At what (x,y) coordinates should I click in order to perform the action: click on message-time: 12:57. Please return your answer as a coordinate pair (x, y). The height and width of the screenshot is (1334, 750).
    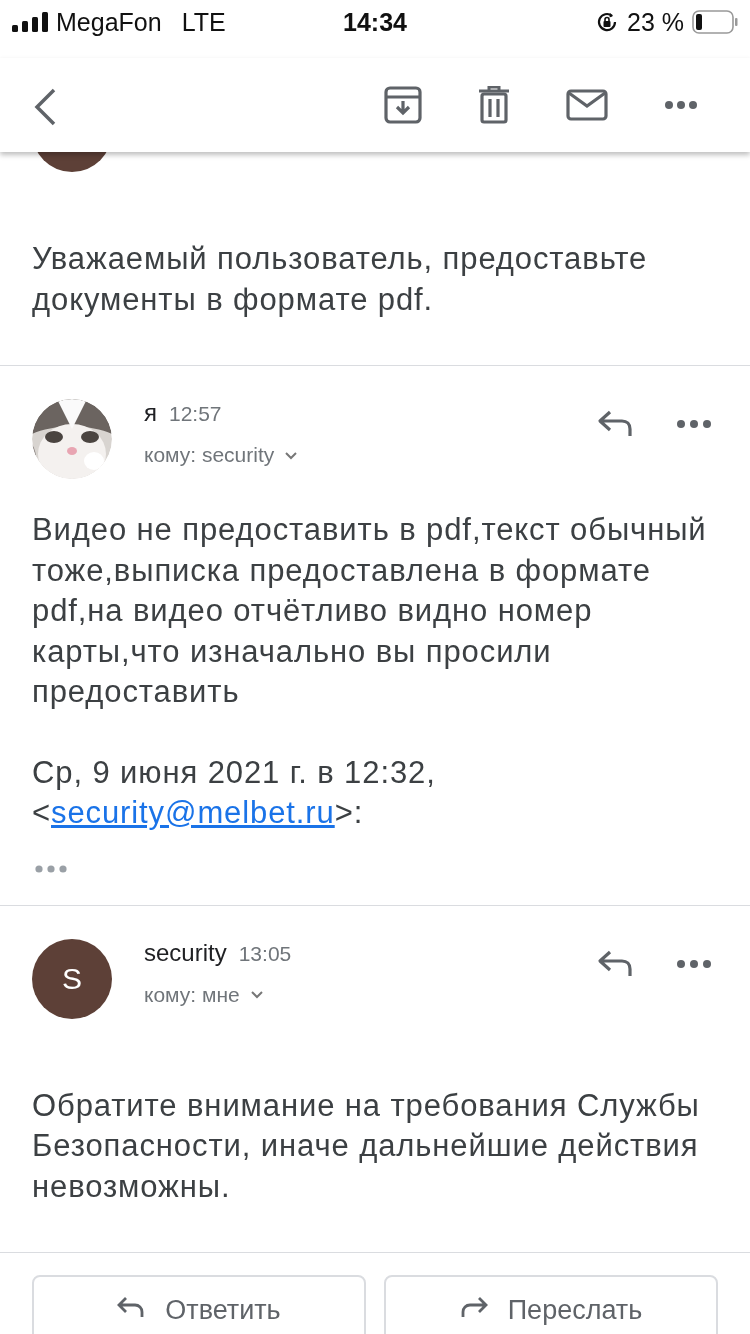
    Looking at the image, I should click on (195, 414).